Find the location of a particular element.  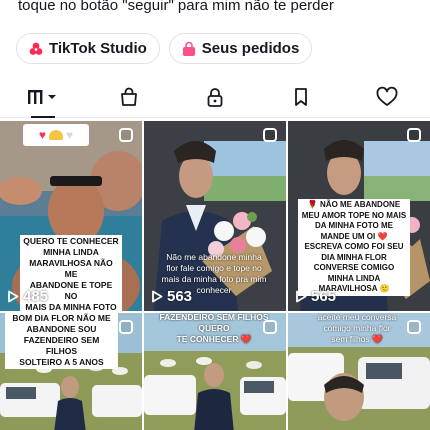

tab-shop is located at coordinates (129, 99).